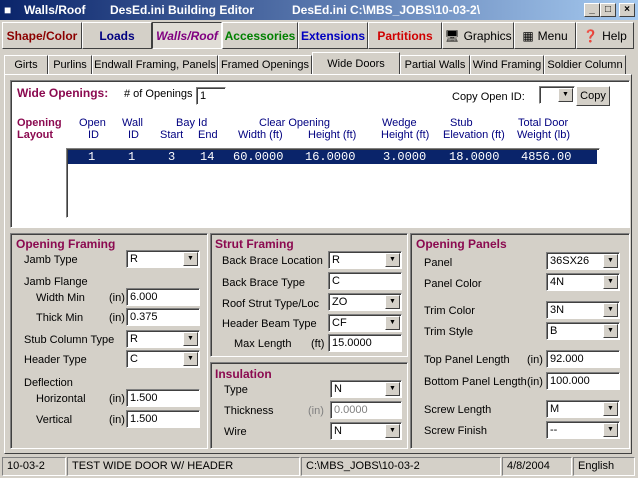  Describe the element at coordinates (401, 466) in the screenshot. I see `status-path: C:\MBS_JOBS\10-03-2` at that location.